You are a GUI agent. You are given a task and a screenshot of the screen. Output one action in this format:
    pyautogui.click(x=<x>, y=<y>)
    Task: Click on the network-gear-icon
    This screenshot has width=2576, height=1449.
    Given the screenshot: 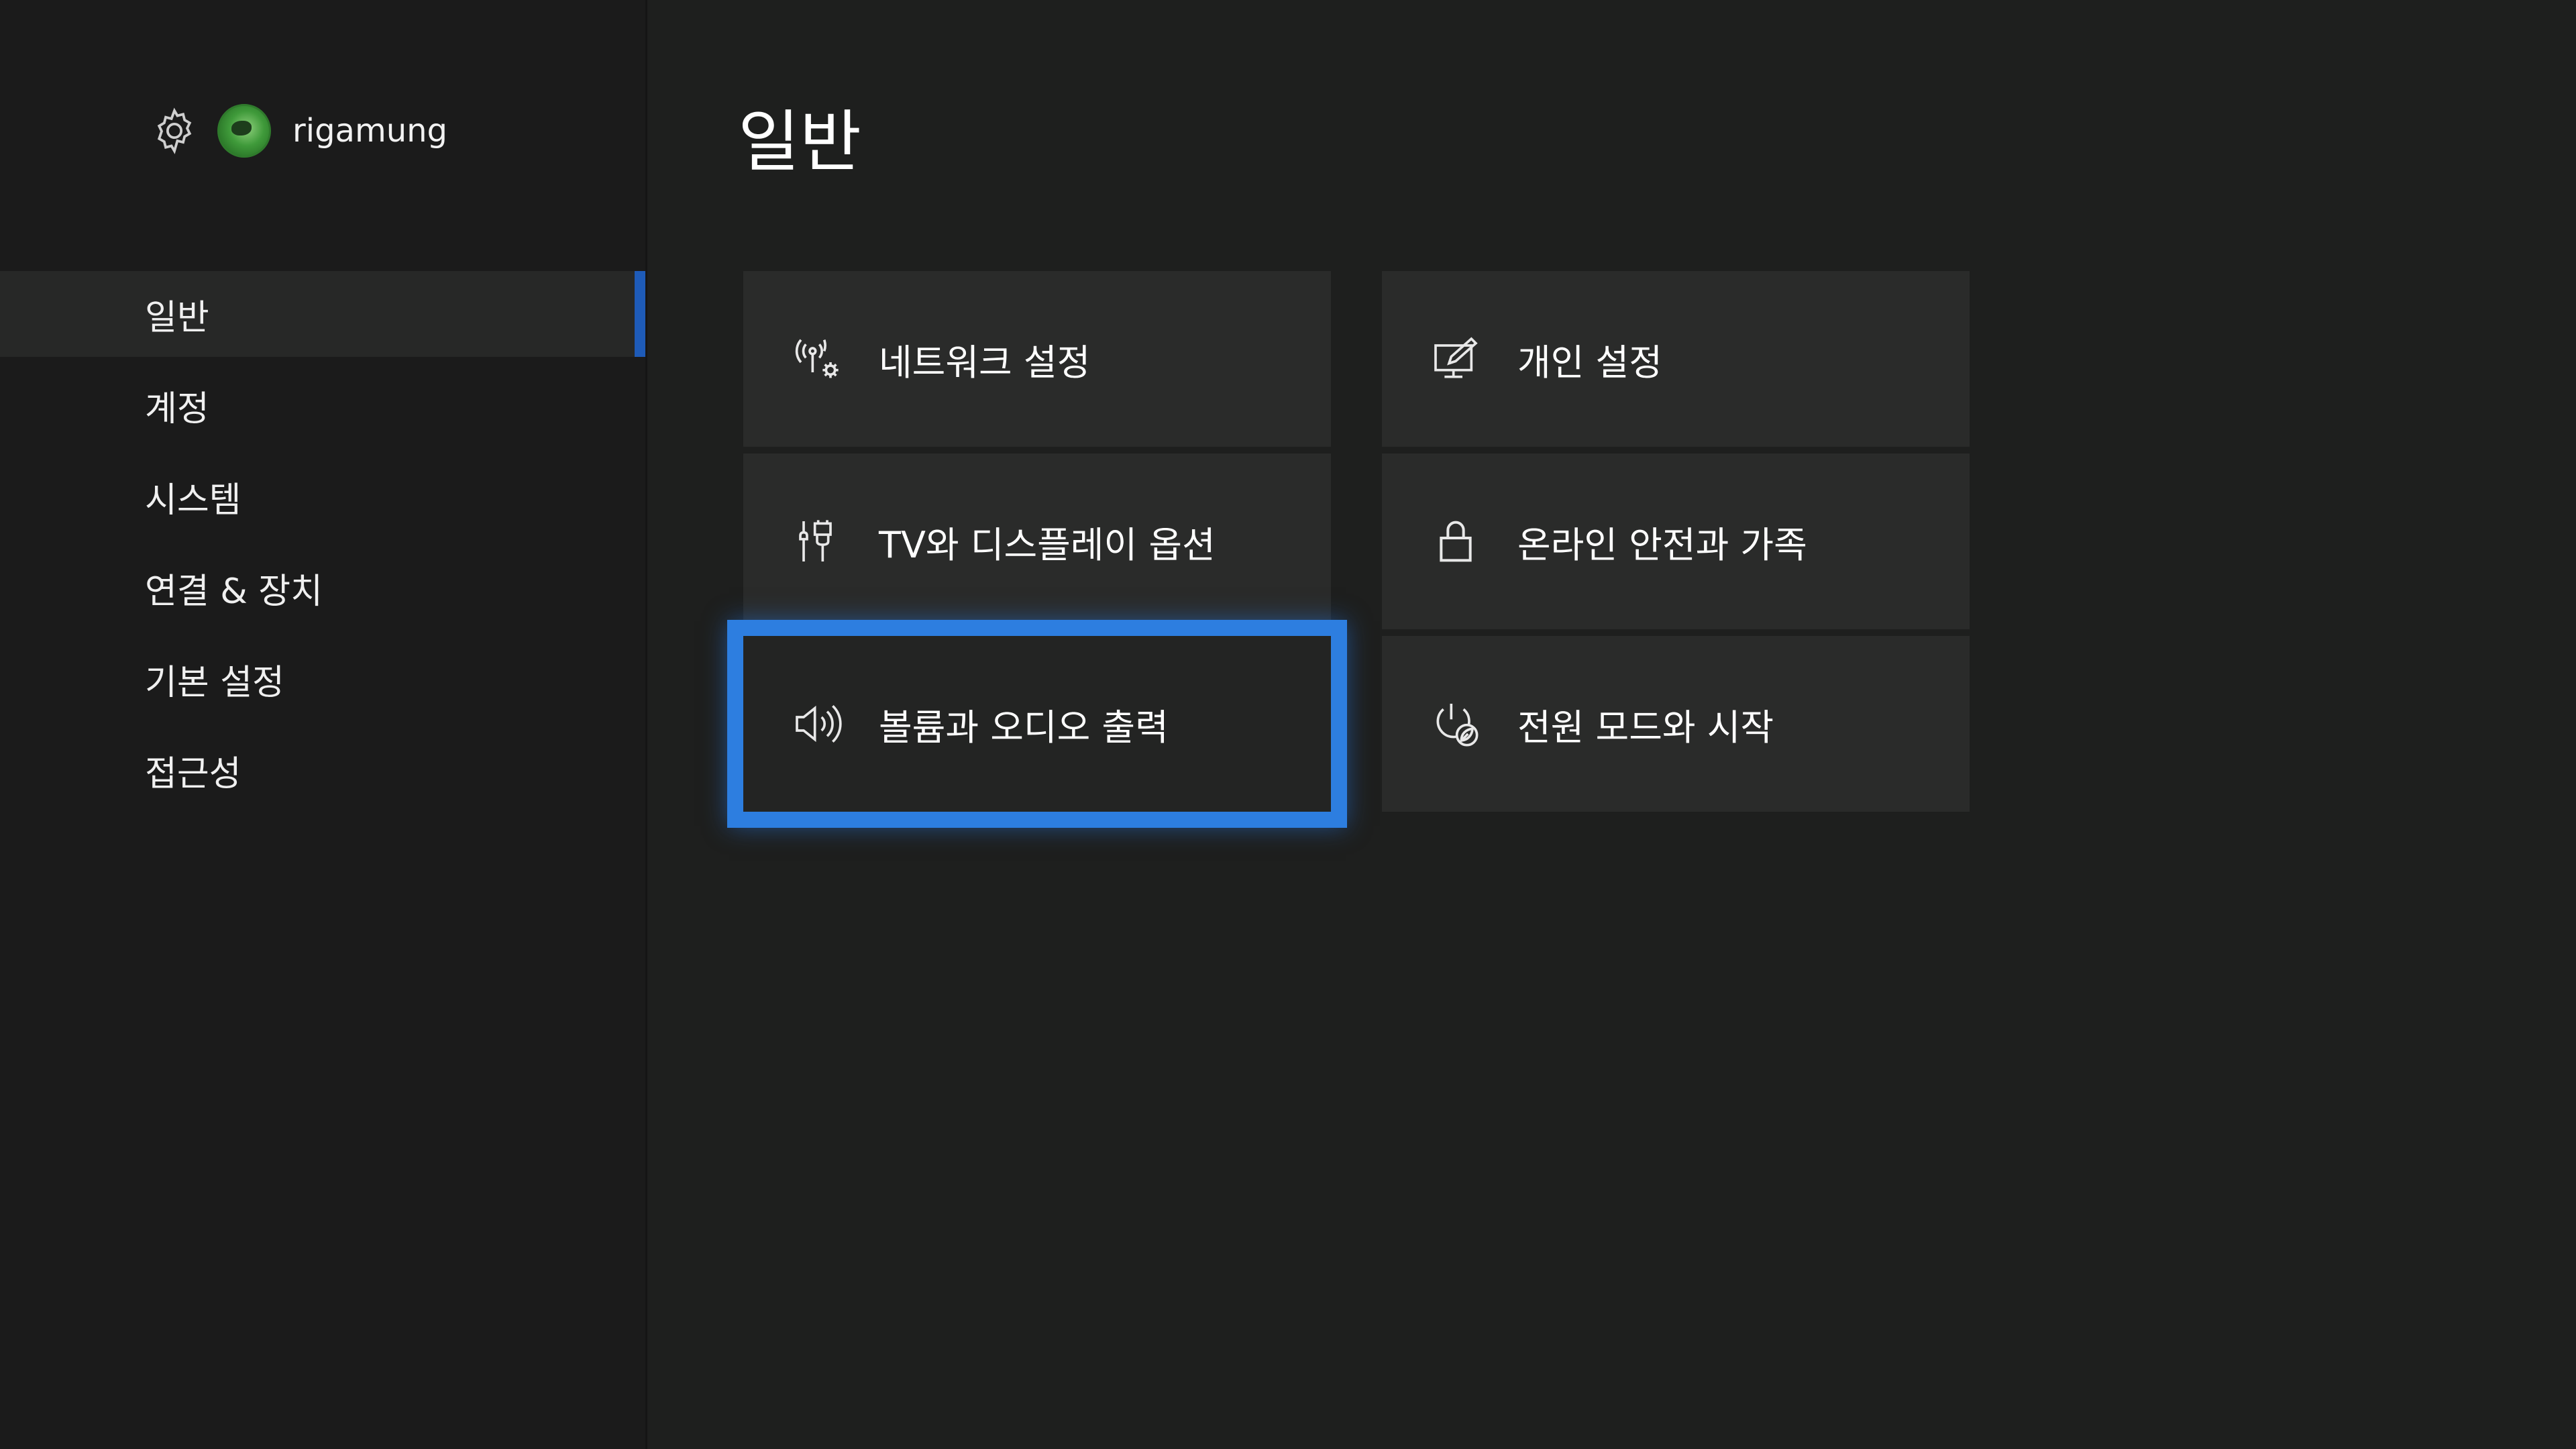 What is the action you would take?
    pyautogui.click(x=817, y=359)
    